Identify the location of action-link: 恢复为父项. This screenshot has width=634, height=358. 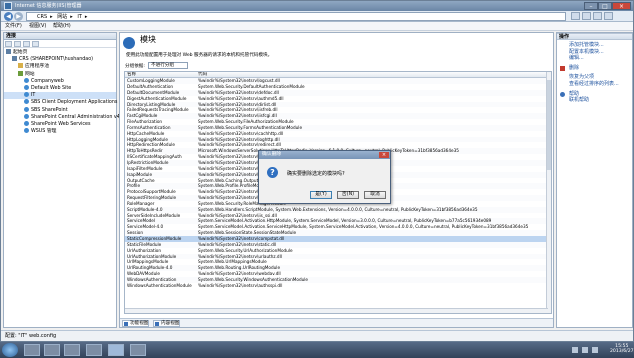
(594, 77).